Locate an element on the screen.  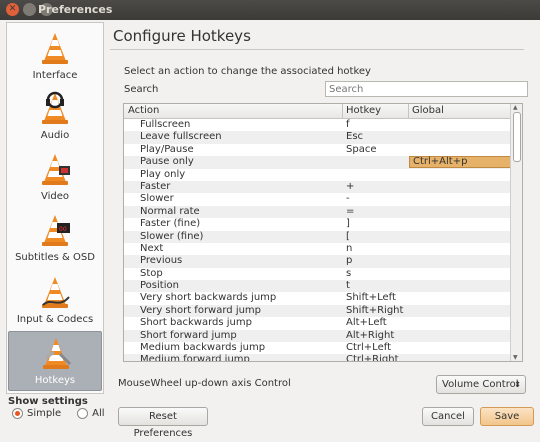
table-row: Faster (fine)] is located at coordinates (317, 224).